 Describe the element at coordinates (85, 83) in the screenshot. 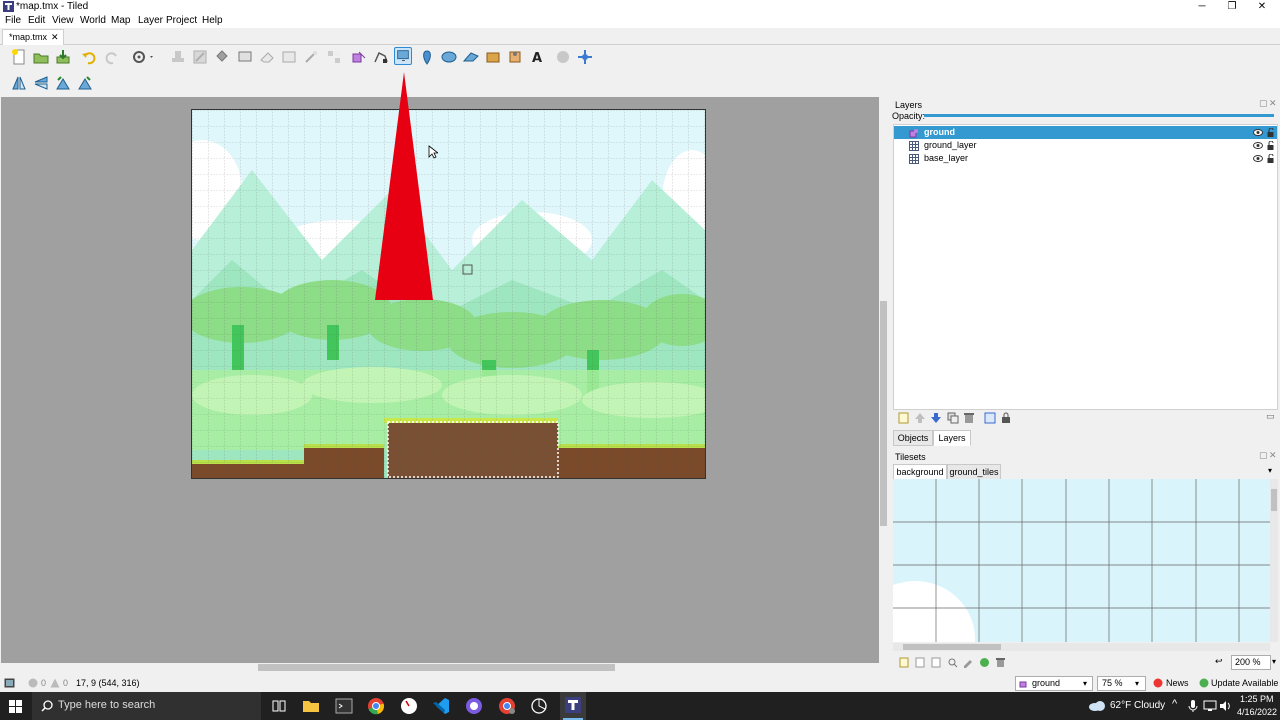

I see `rotate-right-icon` at that location.